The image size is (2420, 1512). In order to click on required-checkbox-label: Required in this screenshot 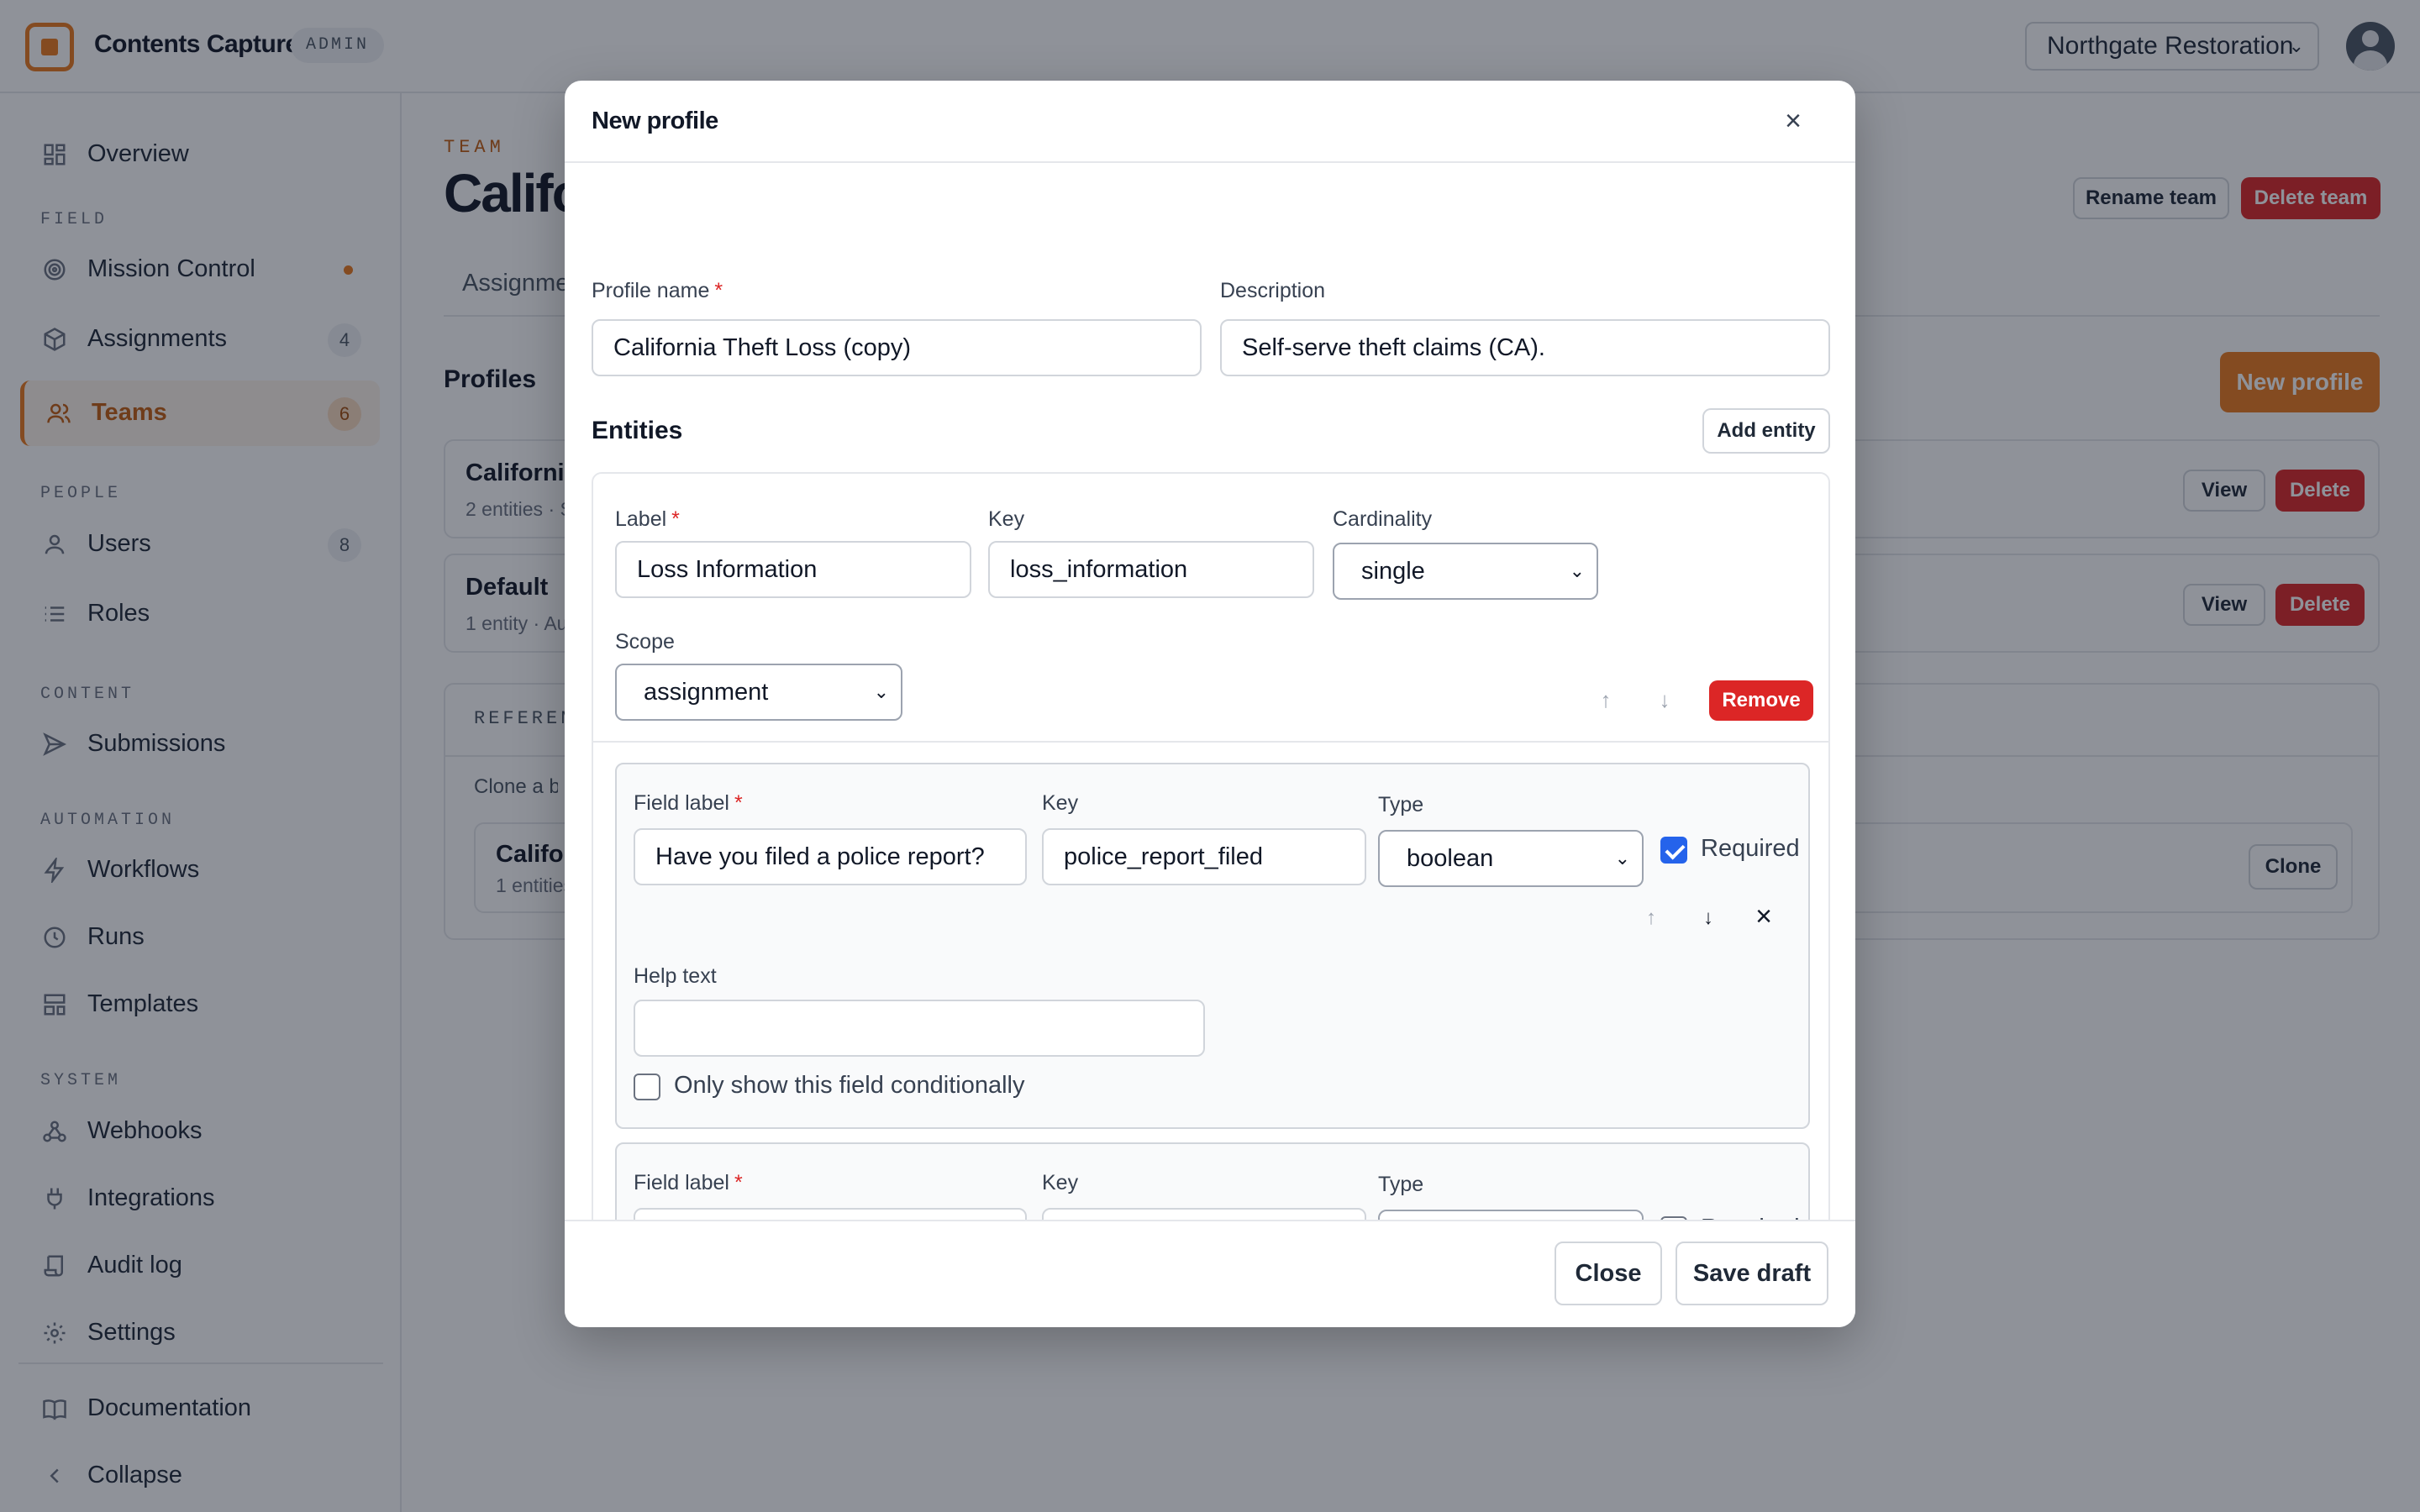, I will do `click(1750, 848)`.